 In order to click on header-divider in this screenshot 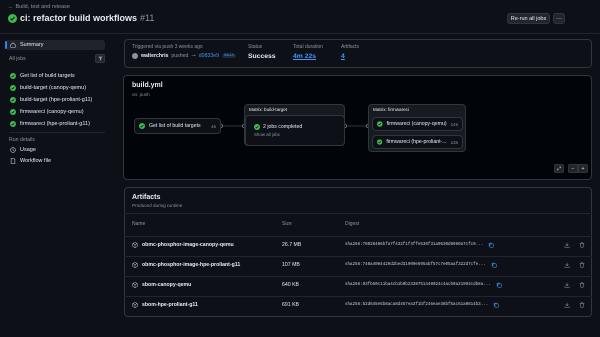, I will do `click(300, 33)`.